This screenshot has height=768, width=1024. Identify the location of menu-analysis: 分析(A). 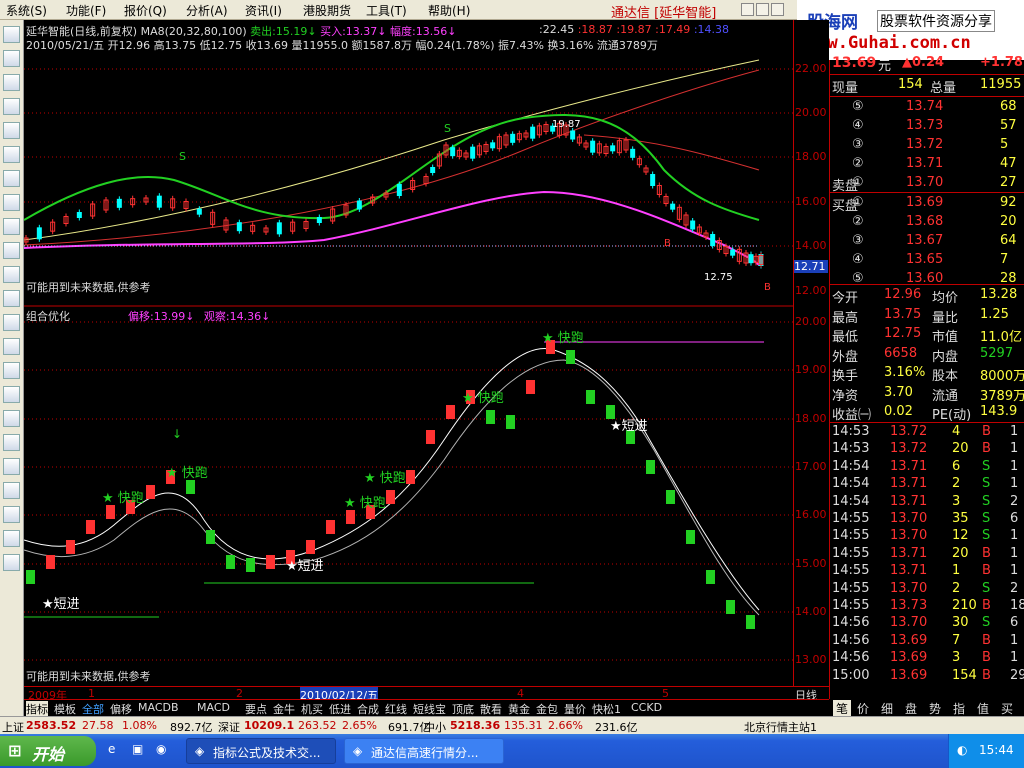
(207, 10).